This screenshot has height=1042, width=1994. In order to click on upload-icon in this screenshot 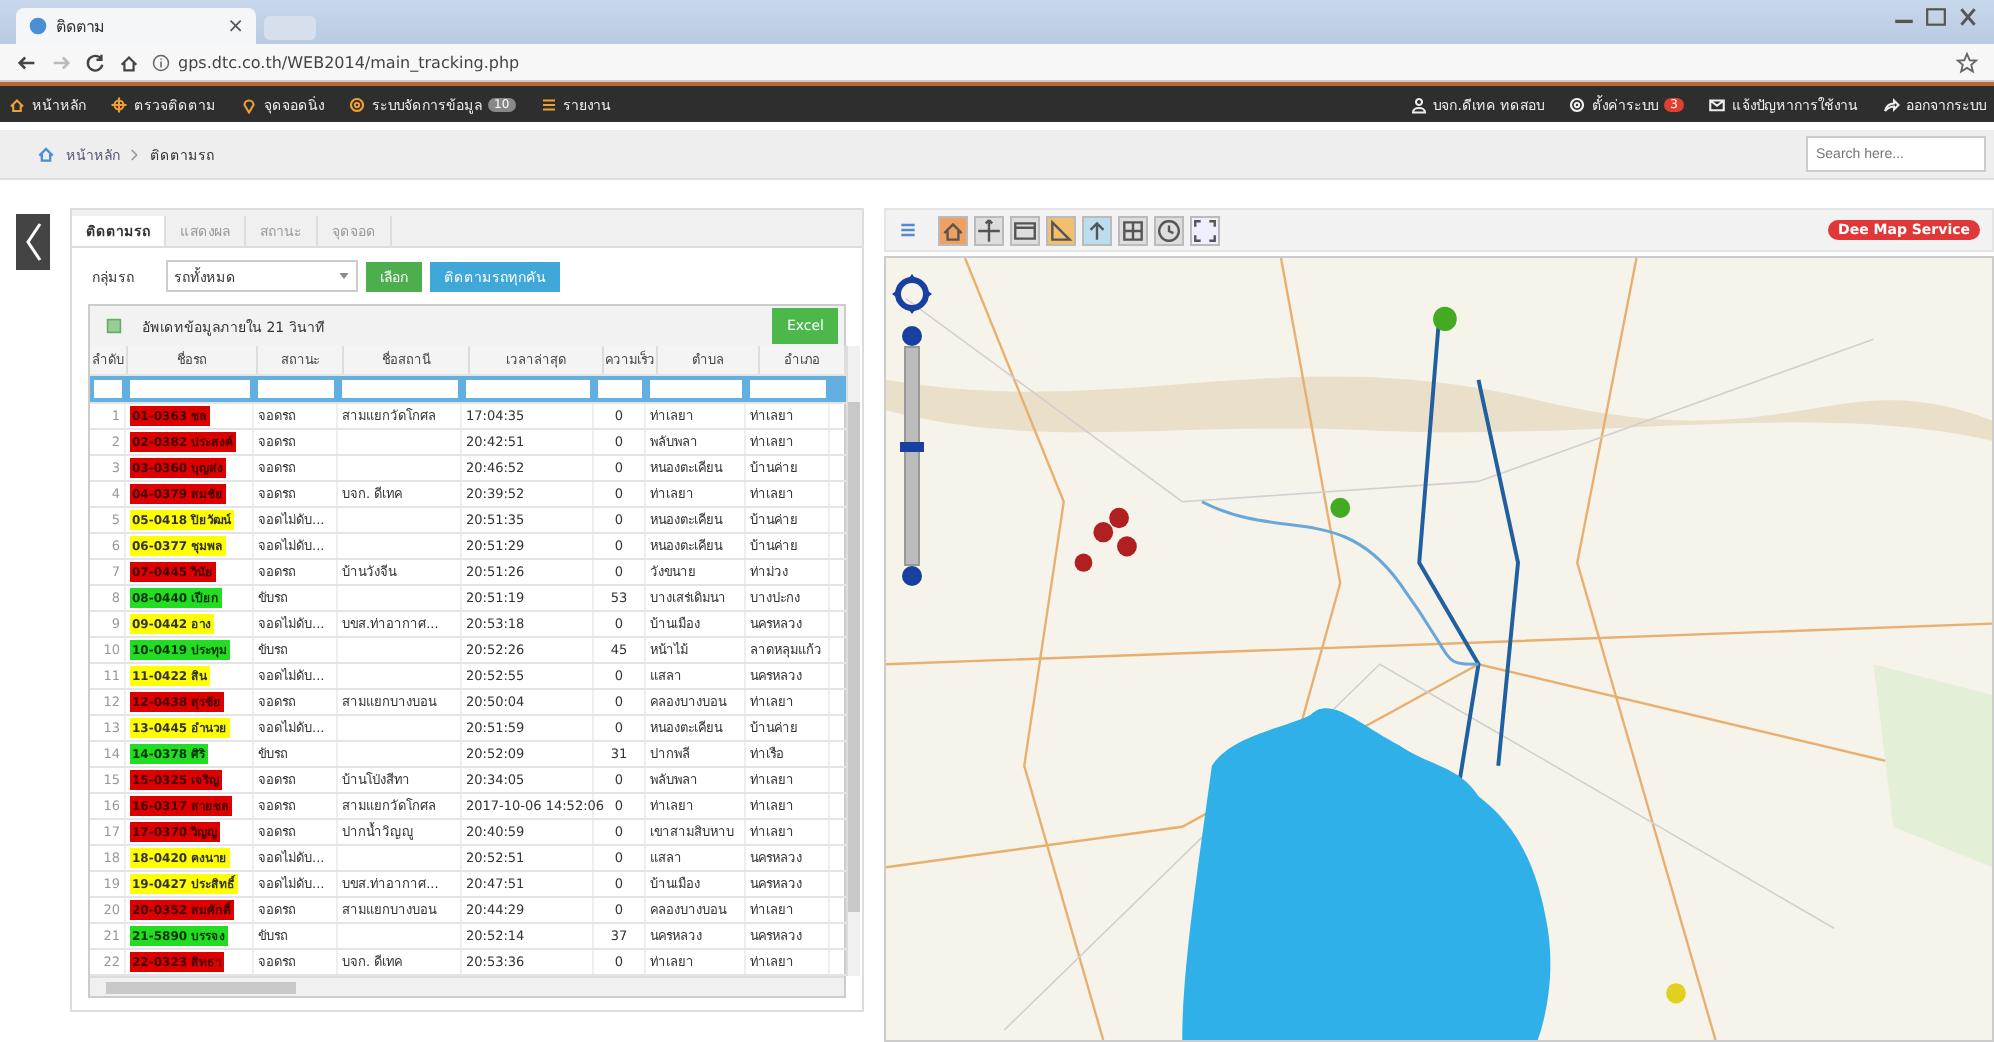, I will do `click(1097, 230)`.